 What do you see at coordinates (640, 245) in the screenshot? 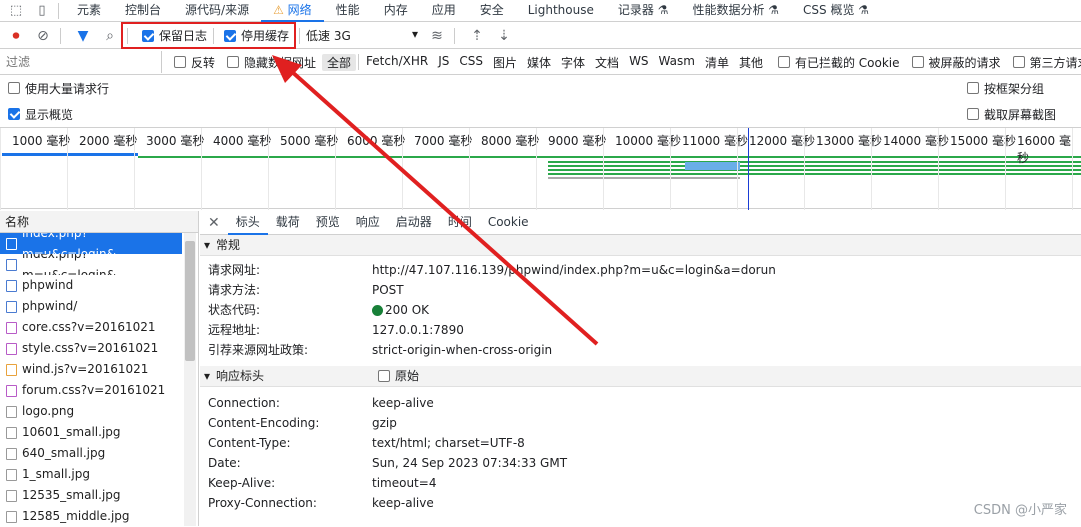
I see `general-section-header: ▾ 常规` at bounding box center [640, 245].